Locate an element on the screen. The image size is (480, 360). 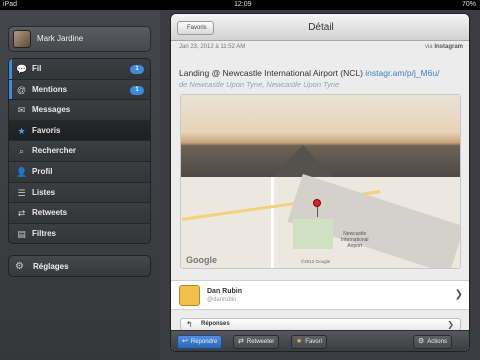
via-app: Instagram is located at coordinates (448, 47).